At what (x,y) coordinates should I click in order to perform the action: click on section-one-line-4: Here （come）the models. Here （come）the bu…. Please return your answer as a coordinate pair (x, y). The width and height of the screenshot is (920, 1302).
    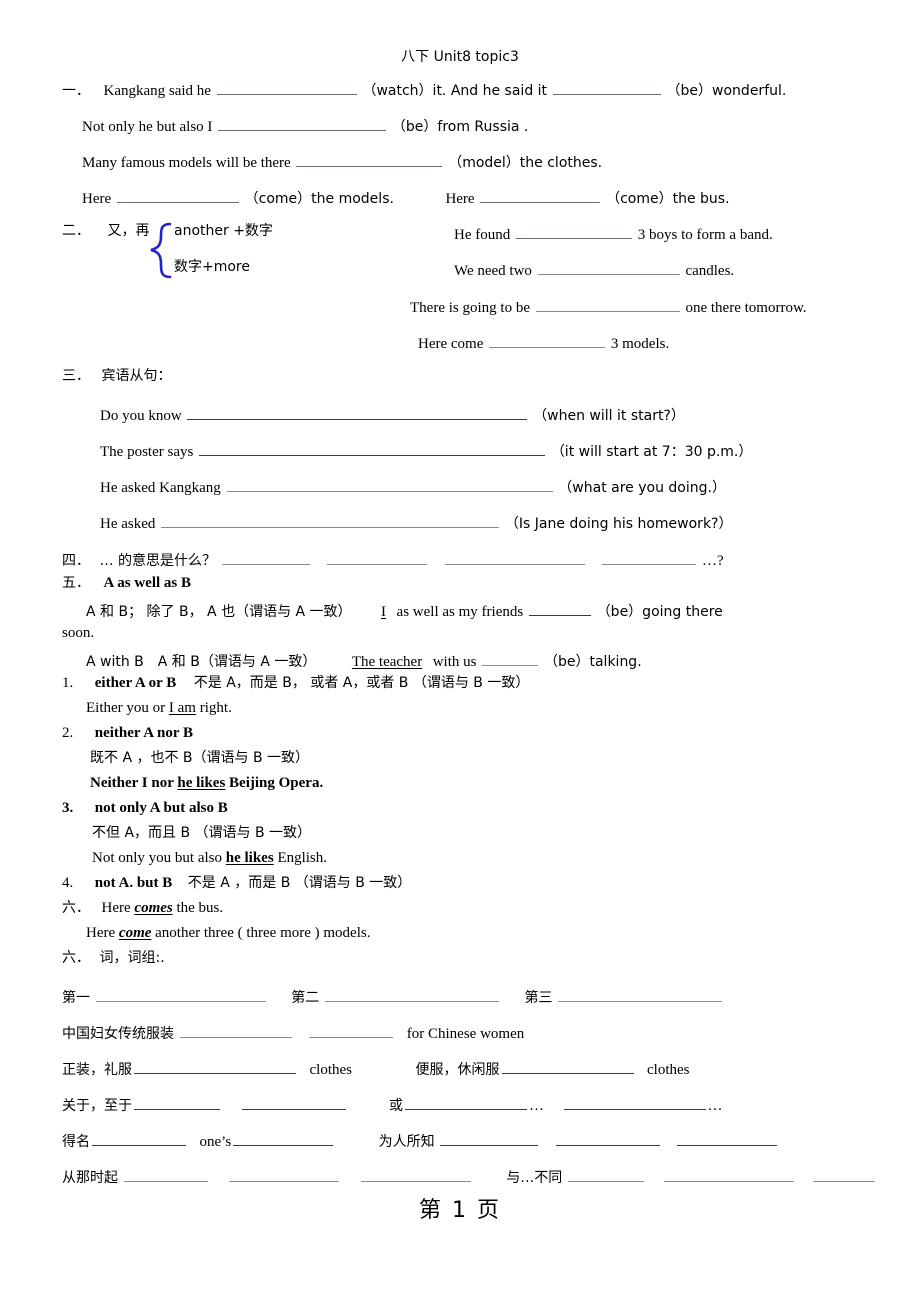
    Looking at the image, I should click on (406, 197).